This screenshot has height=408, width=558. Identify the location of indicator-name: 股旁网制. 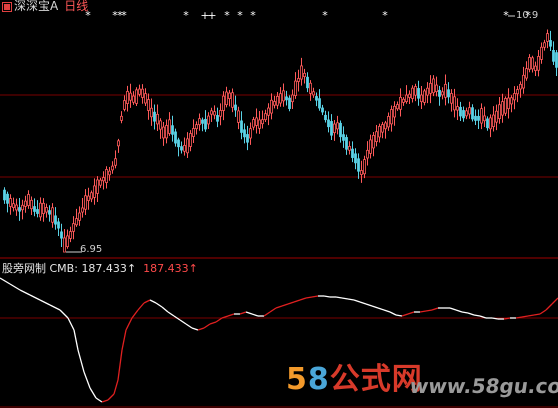
(24, 268).